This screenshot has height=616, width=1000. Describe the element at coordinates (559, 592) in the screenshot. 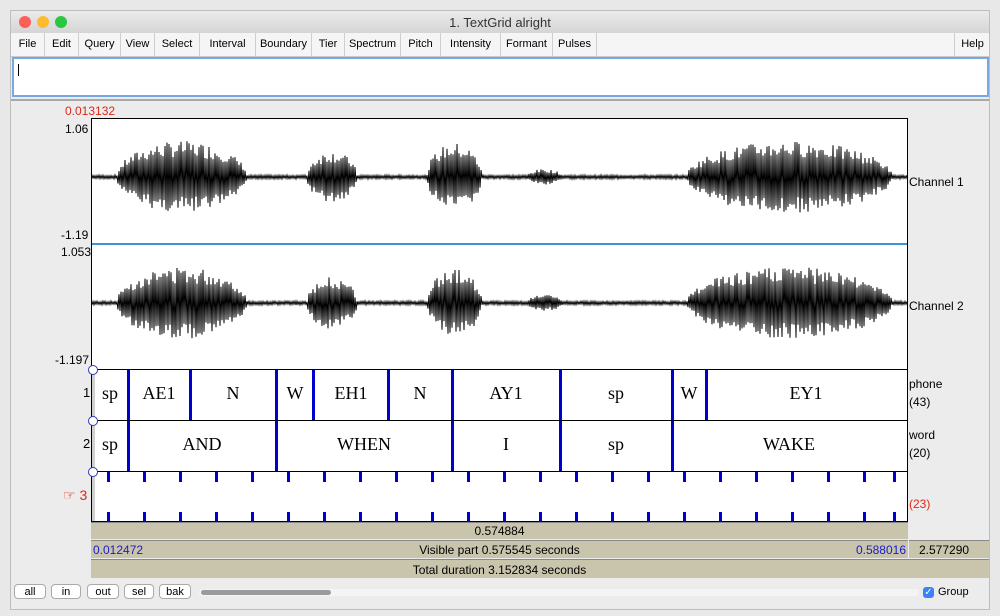

I see `horizontal-scrollbar` at that location.